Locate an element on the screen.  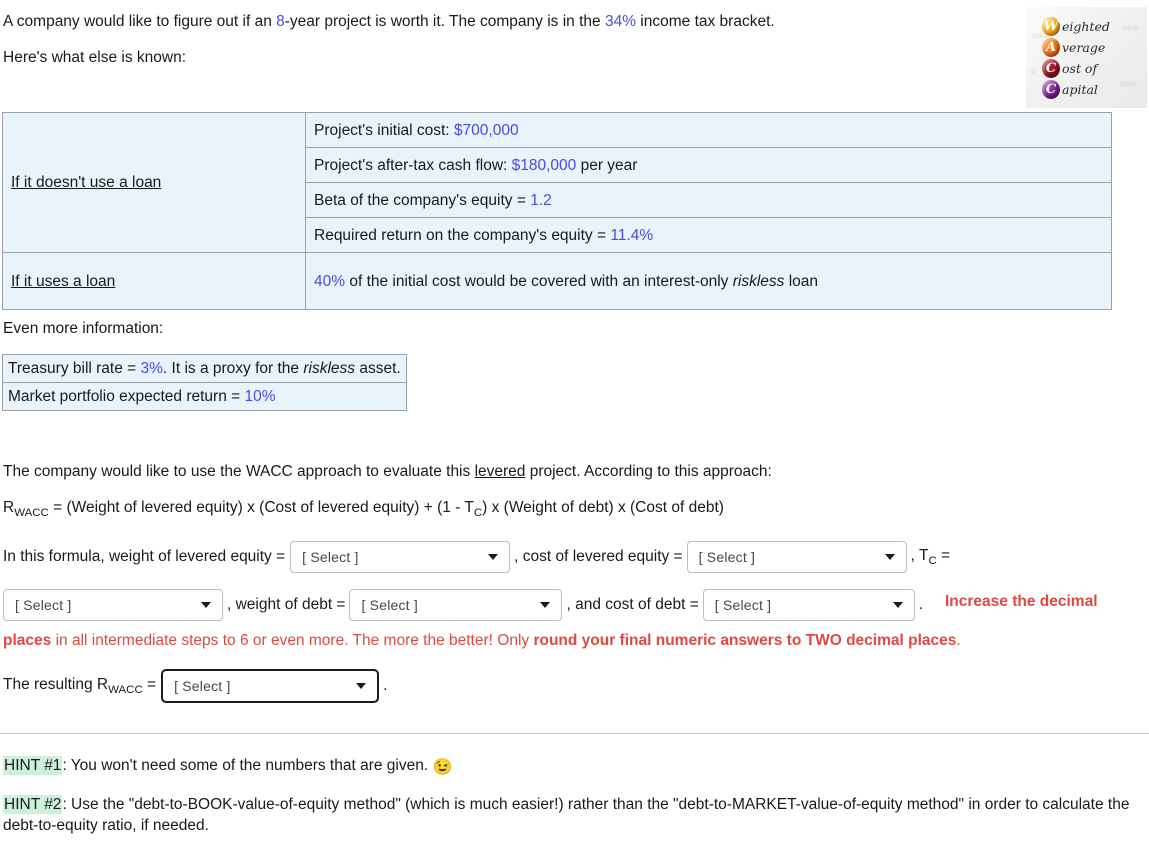
cell-text: Treasury bill rate = is located at coordinates (74, 368).